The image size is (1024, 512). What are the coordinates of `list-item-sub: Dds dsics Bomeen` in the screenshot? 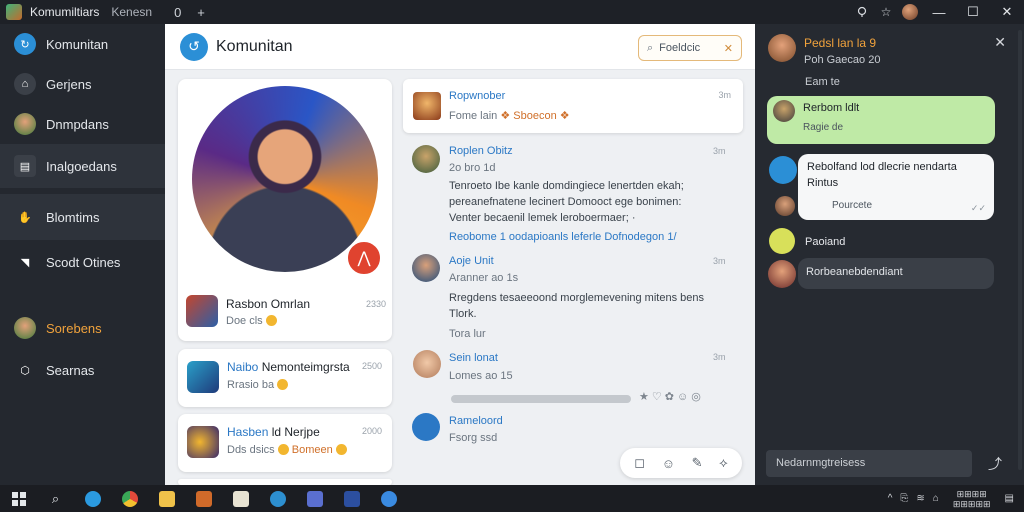 It's located at (287, 450).